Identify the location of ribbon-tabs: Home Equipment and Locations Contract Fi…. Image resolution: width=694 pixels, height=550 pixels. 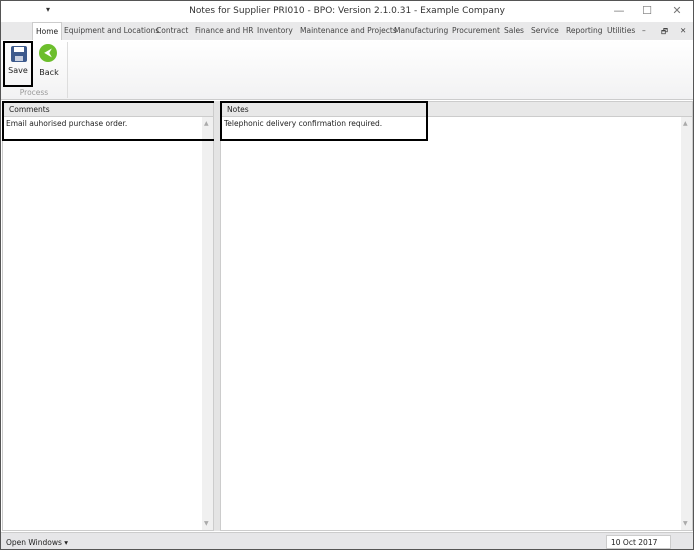
(347, 31).